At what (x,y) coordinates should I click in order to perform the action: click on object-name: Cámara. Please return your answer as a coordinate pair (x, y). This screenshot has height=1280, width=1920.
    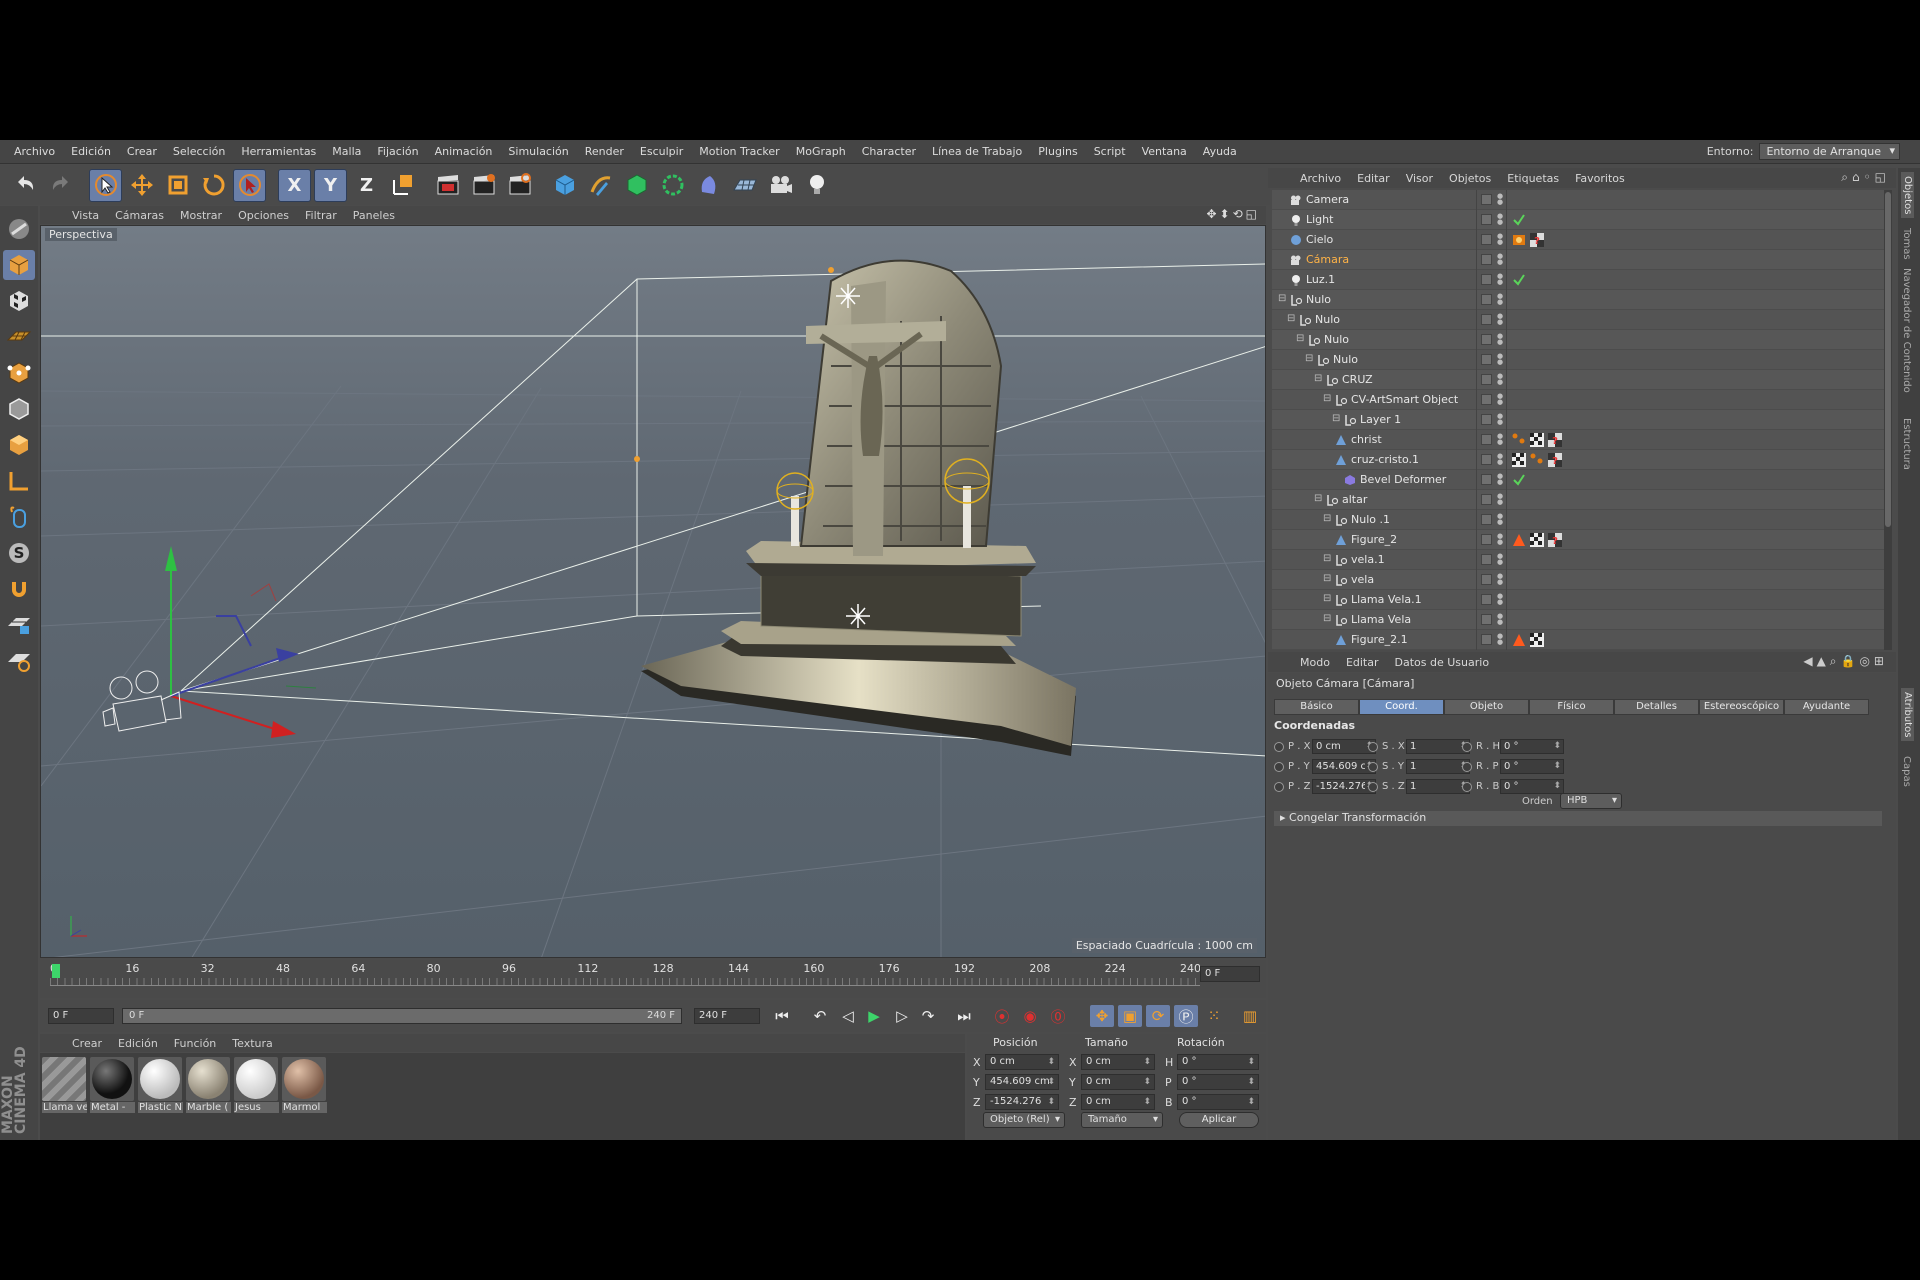
    Looking at the image, I should click on (1327, 259).